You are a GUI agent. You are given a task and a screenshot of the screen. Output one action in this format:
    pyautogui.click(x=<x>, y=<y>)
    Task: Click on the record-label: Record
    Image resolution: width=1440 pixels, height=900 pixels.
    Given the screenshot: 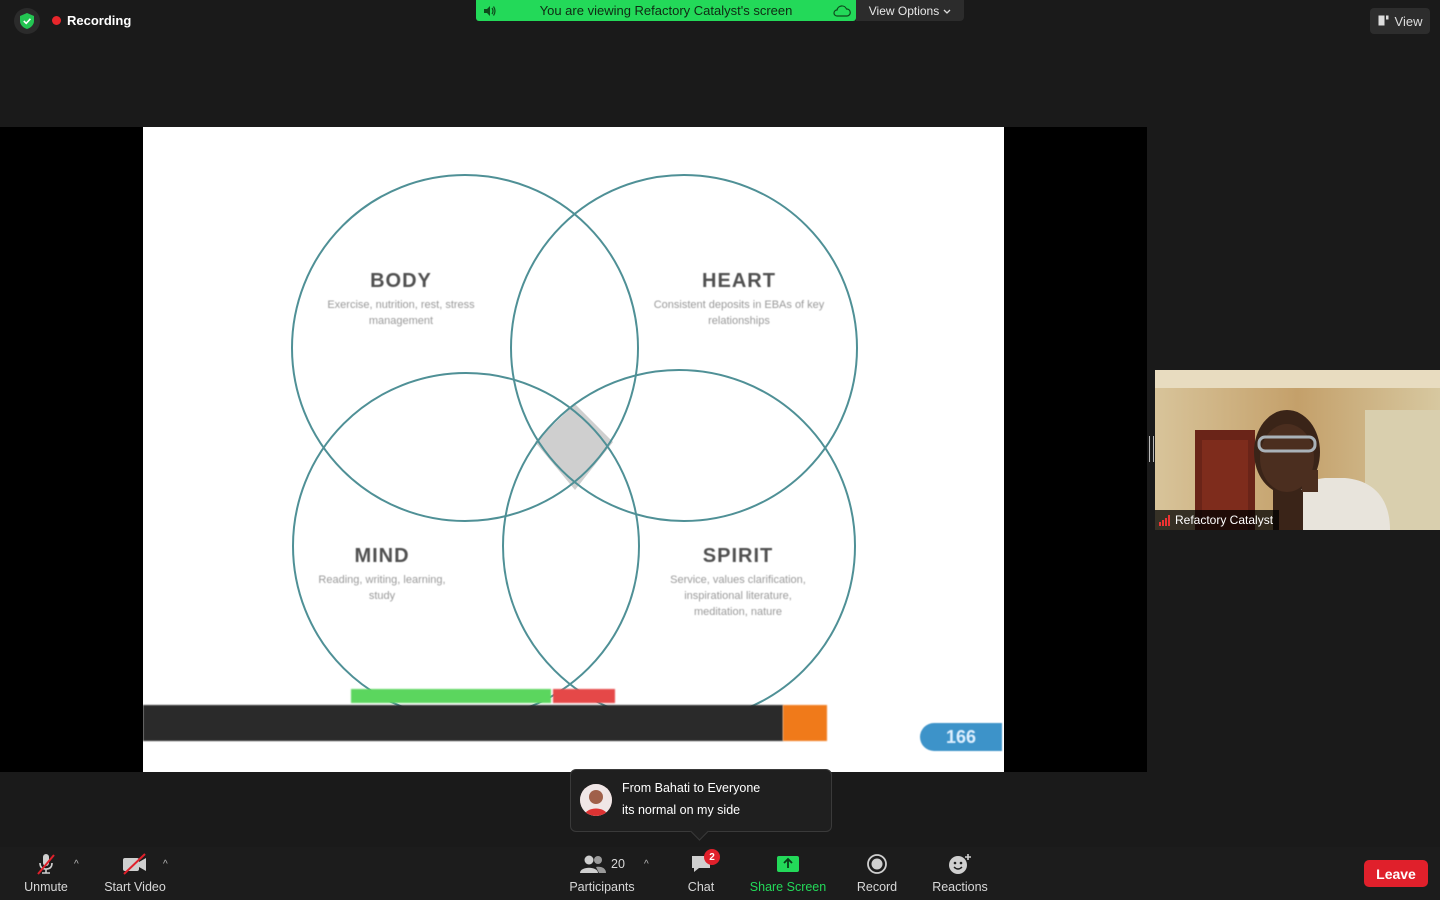 What is the action you would take?
    pyautogui.click(x=877, y=887)
    